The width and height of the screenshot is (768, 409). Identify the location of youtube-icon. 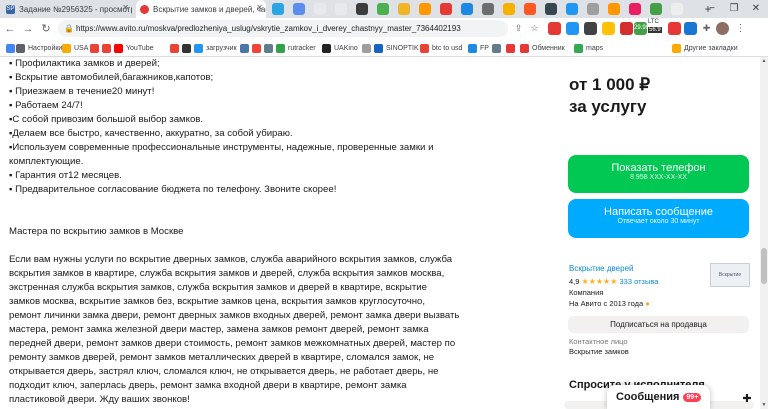
(118, 48).